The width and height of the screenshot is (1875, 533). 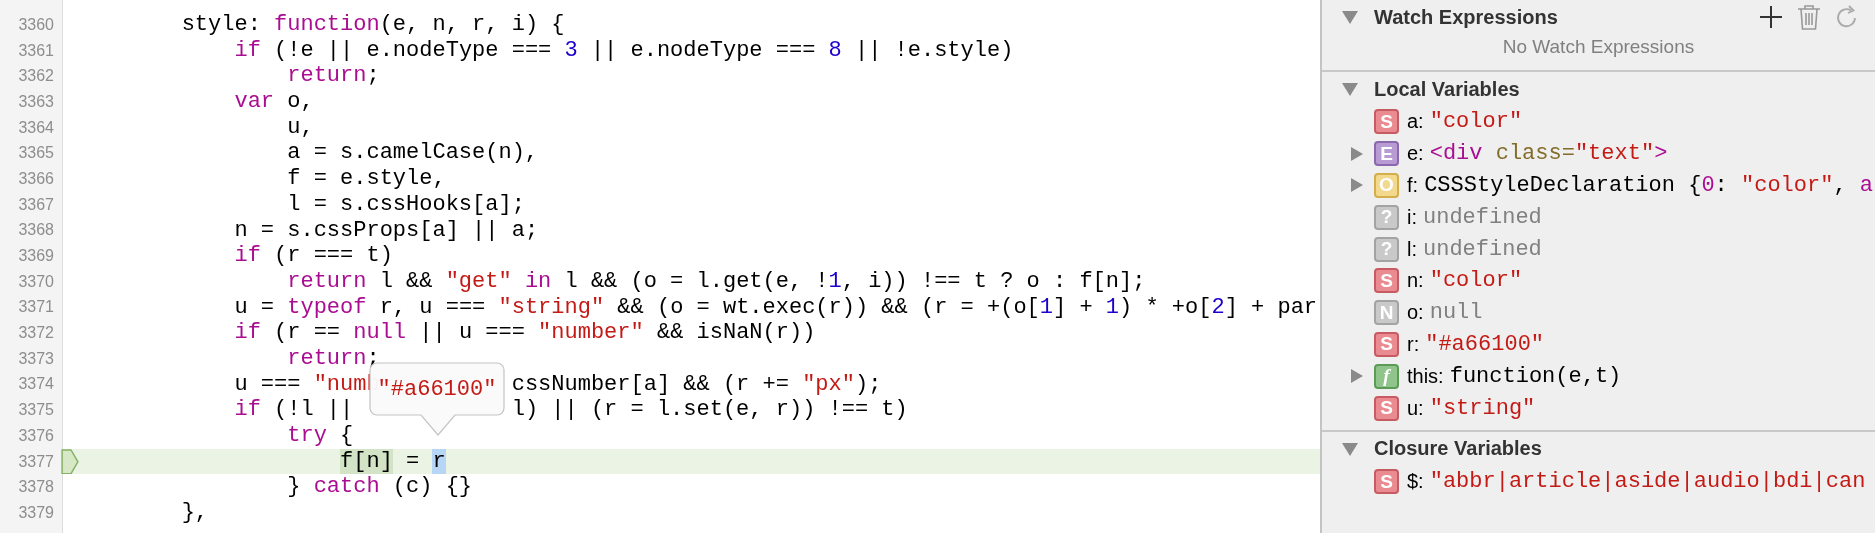 What do you see at coordinates (828, 307) in the screenshot?
I see `code-token: && (o = wt.exec(r)) && (r = +(o[` at bounding box center [828, 307].